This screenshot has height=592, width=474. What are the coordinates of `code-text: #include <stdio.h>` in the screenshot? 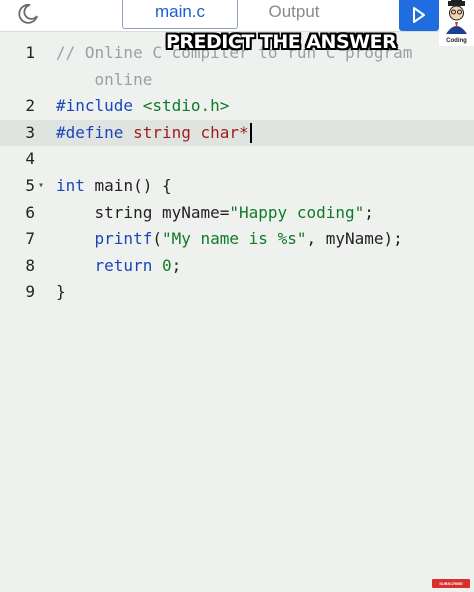 It's located at (142, 106).